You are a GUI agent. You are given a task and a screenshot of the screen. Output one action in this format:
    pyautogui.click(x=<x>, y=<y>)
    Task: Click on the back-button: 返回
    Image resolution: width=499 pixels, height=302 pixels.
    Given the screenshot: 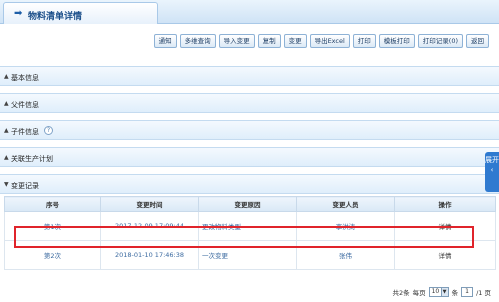 What is the action you would take?
    pyautogui.click(x=477, y=41)
    